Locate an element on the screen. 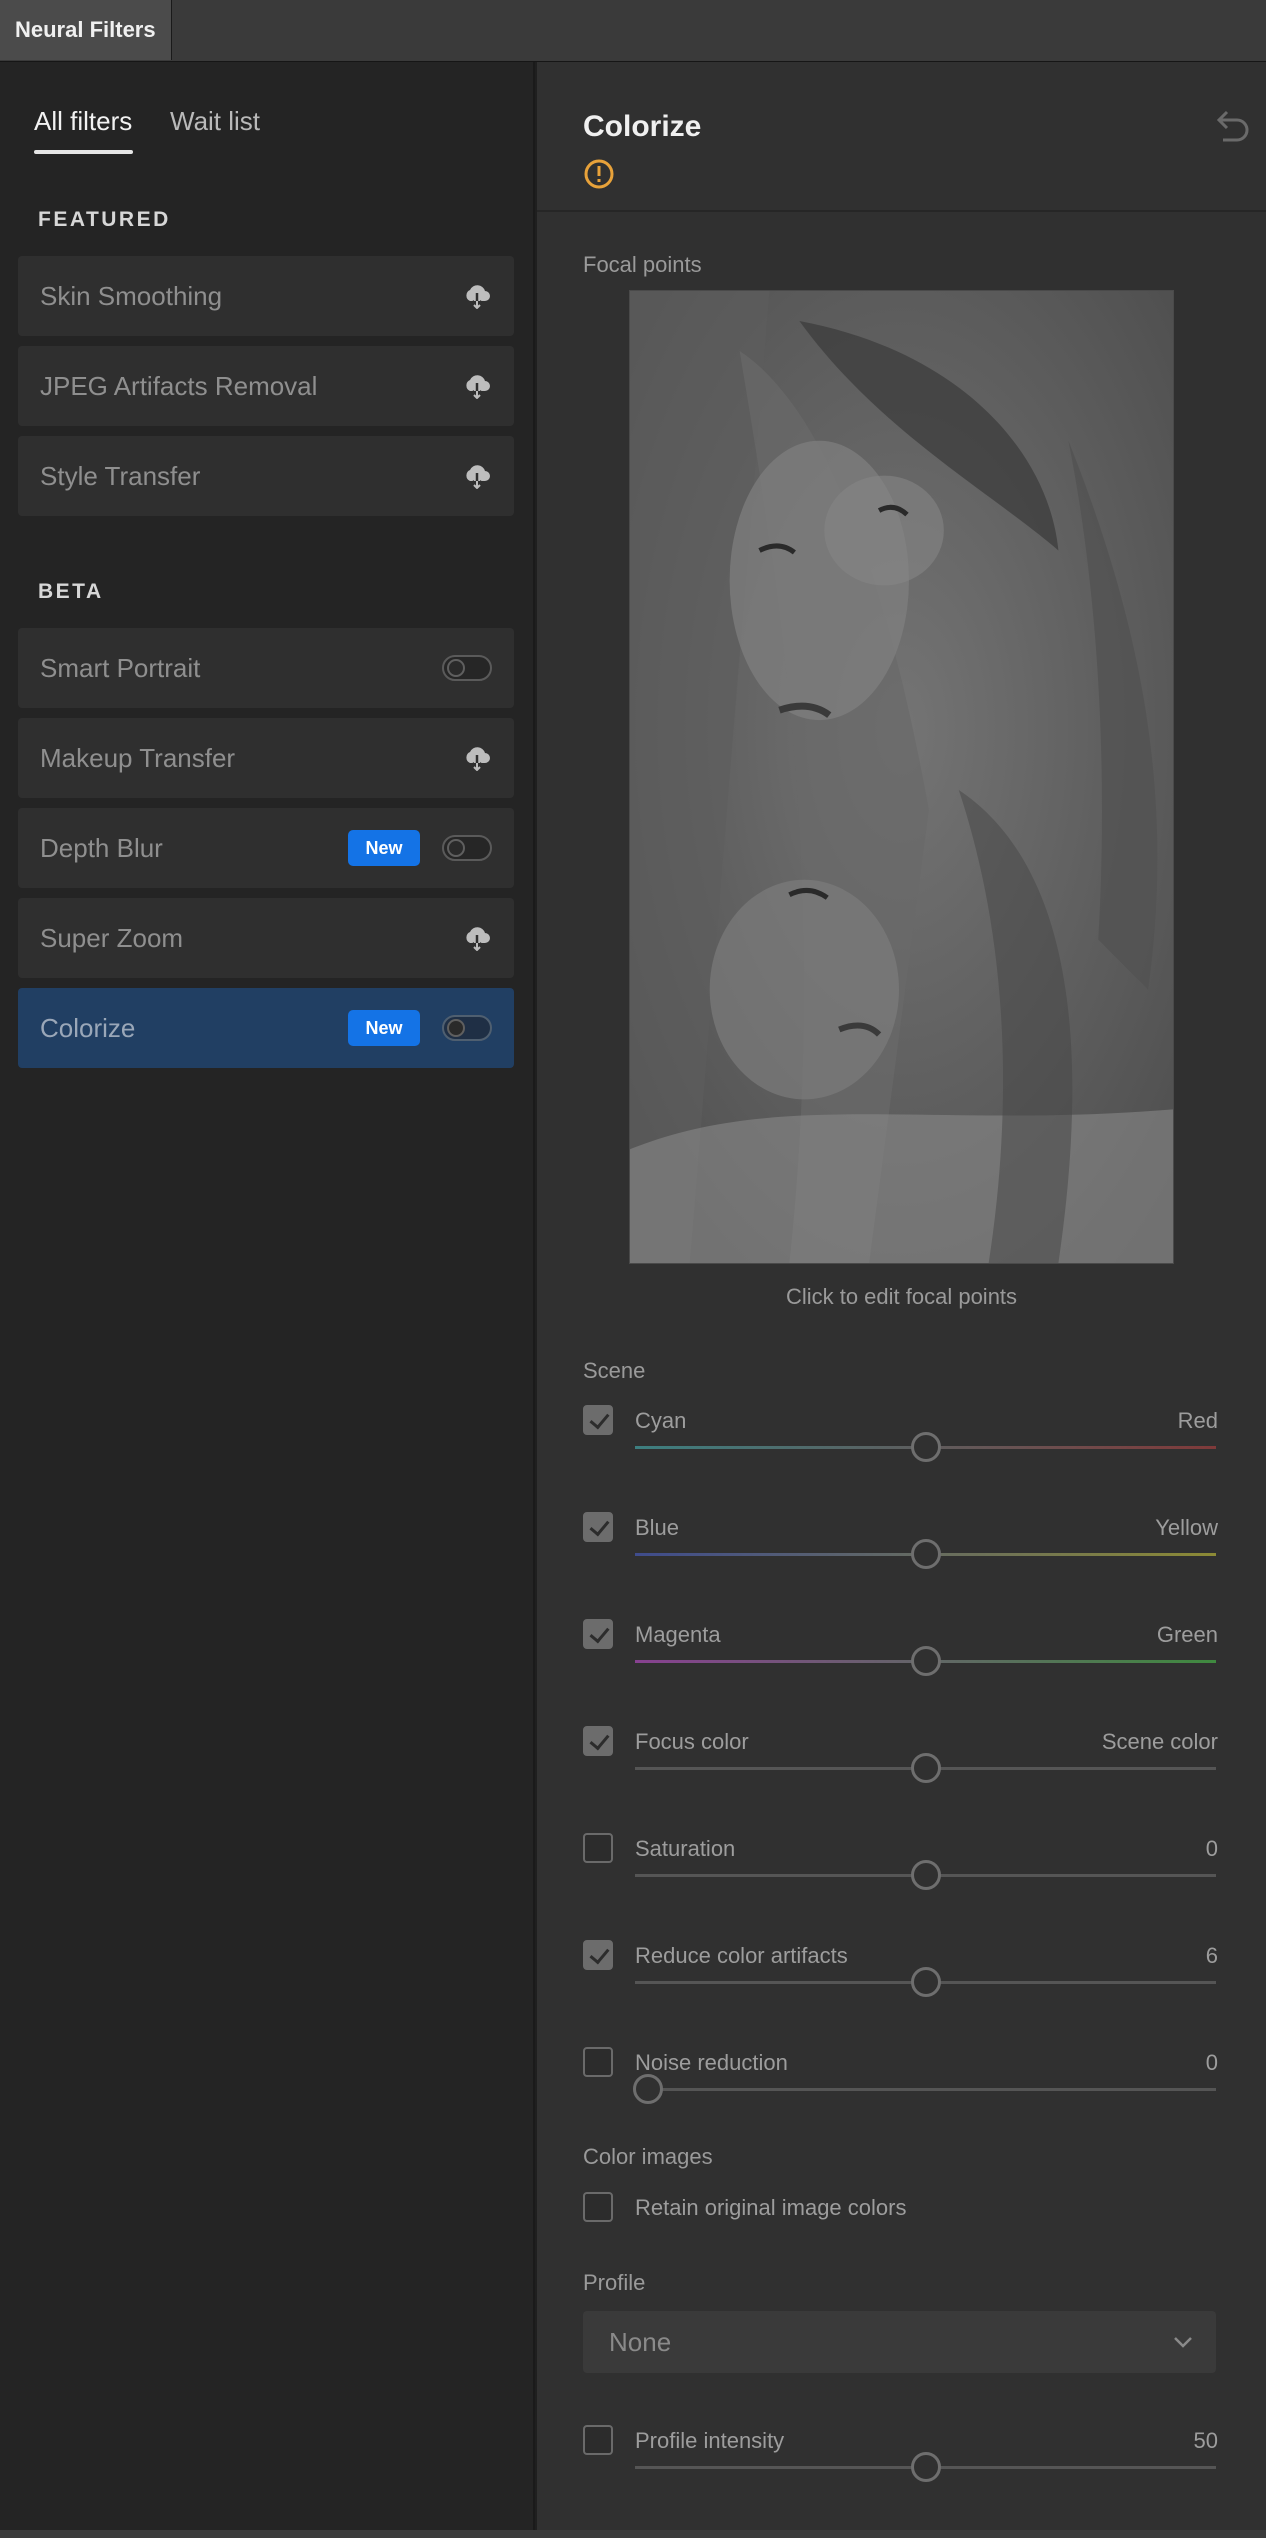 The width and height of the screenshot is (1266, 2538). blue-value: Yellow is located at coordinates (1186, 1527).